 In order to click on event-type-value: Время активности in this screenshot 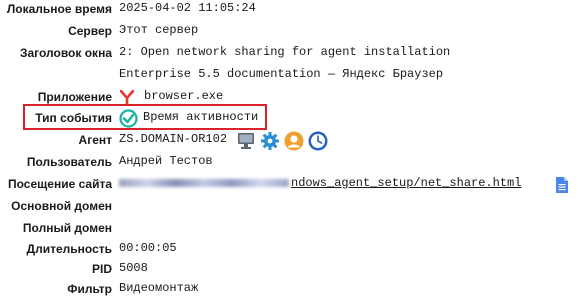, I will do `click(201, 117)`.